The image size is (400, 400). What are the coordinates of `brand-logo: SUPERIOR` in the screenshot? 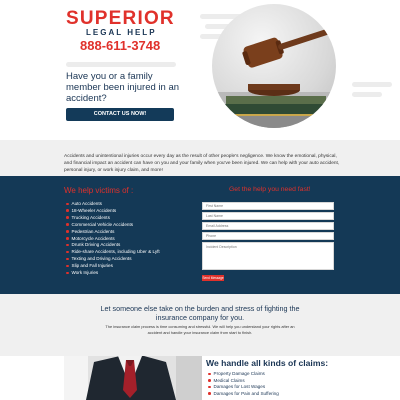 It's located at (120, 18).